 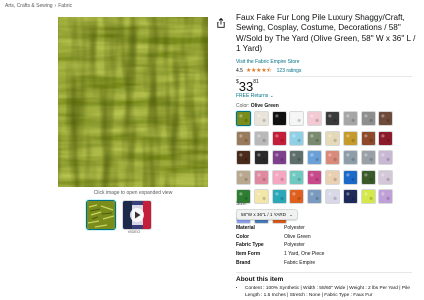 I want to click on spec-row: Item Form 1 Yard, One Piece, so click(x=280, y=255).